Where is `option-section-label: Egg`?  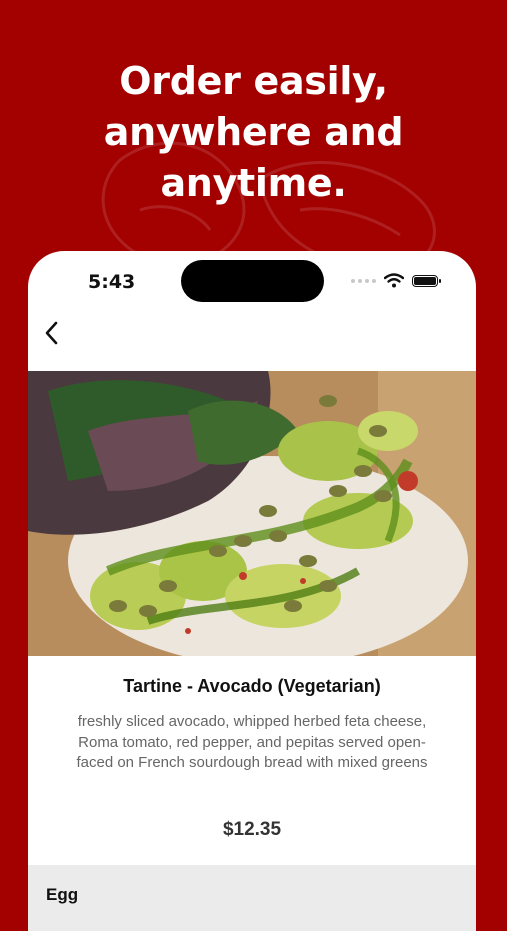 option-section-label: Egg is located at coordinates (62, 894).